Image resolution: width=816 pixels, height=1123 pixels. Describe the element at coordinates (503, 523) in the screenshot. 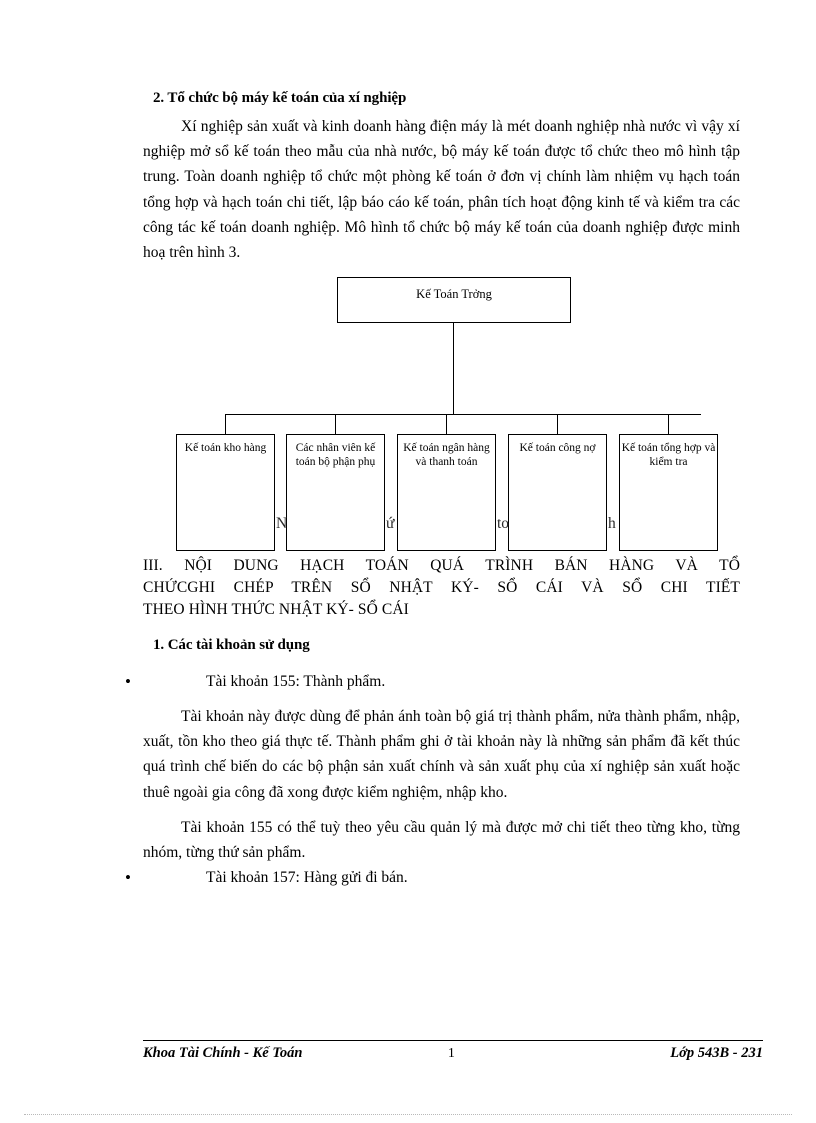

I see `occluded-text-fragment: to` at that location.